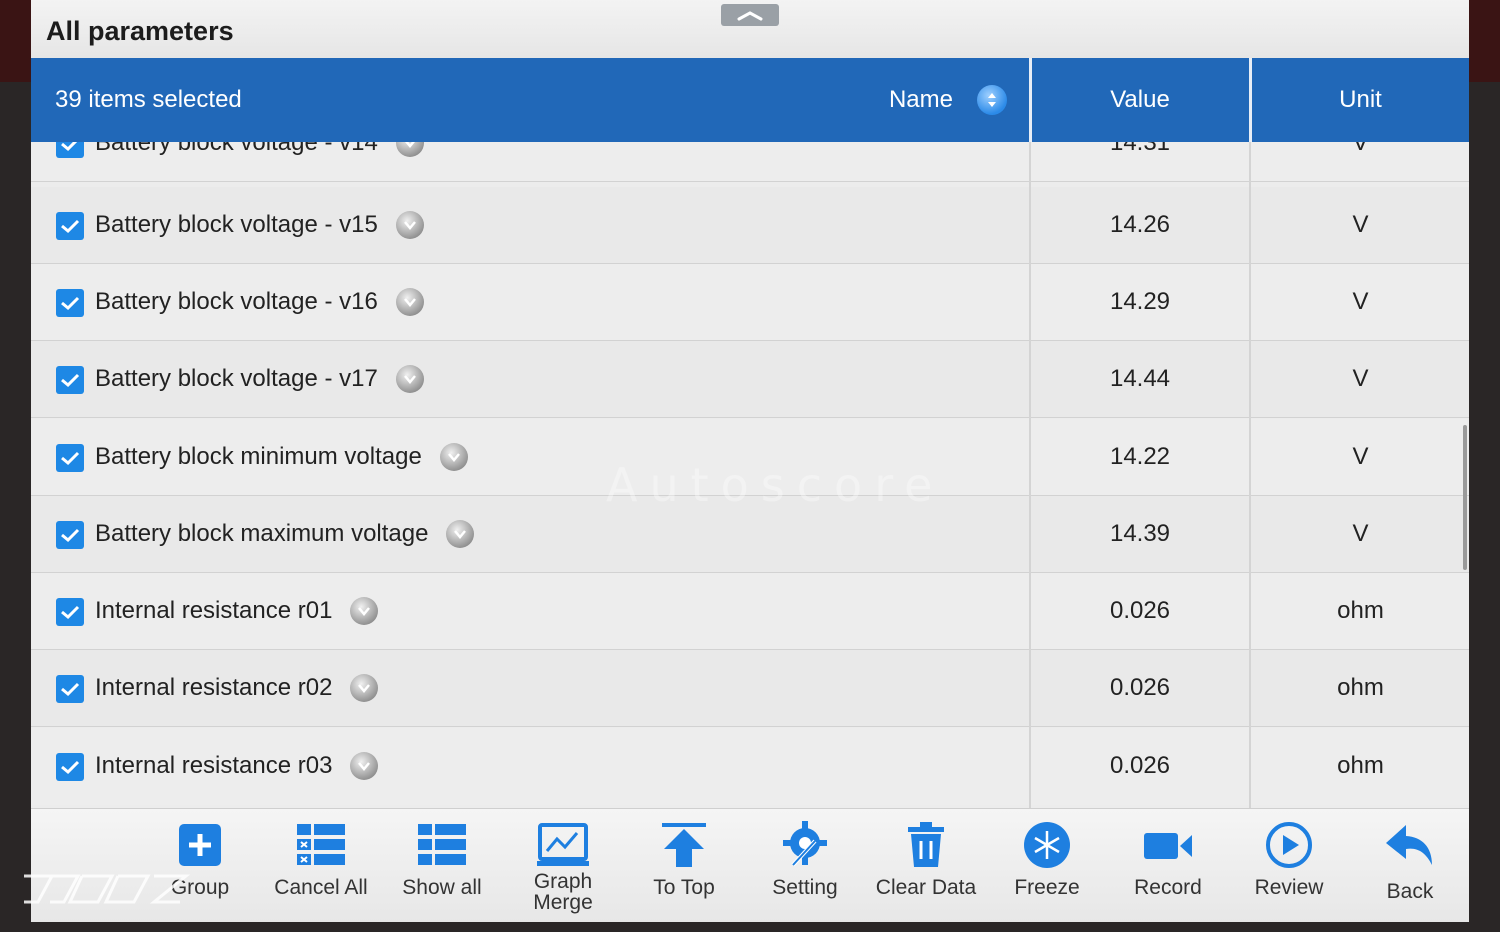  I want to click on cancel-all-label: Cancel All, so click(321, 887).